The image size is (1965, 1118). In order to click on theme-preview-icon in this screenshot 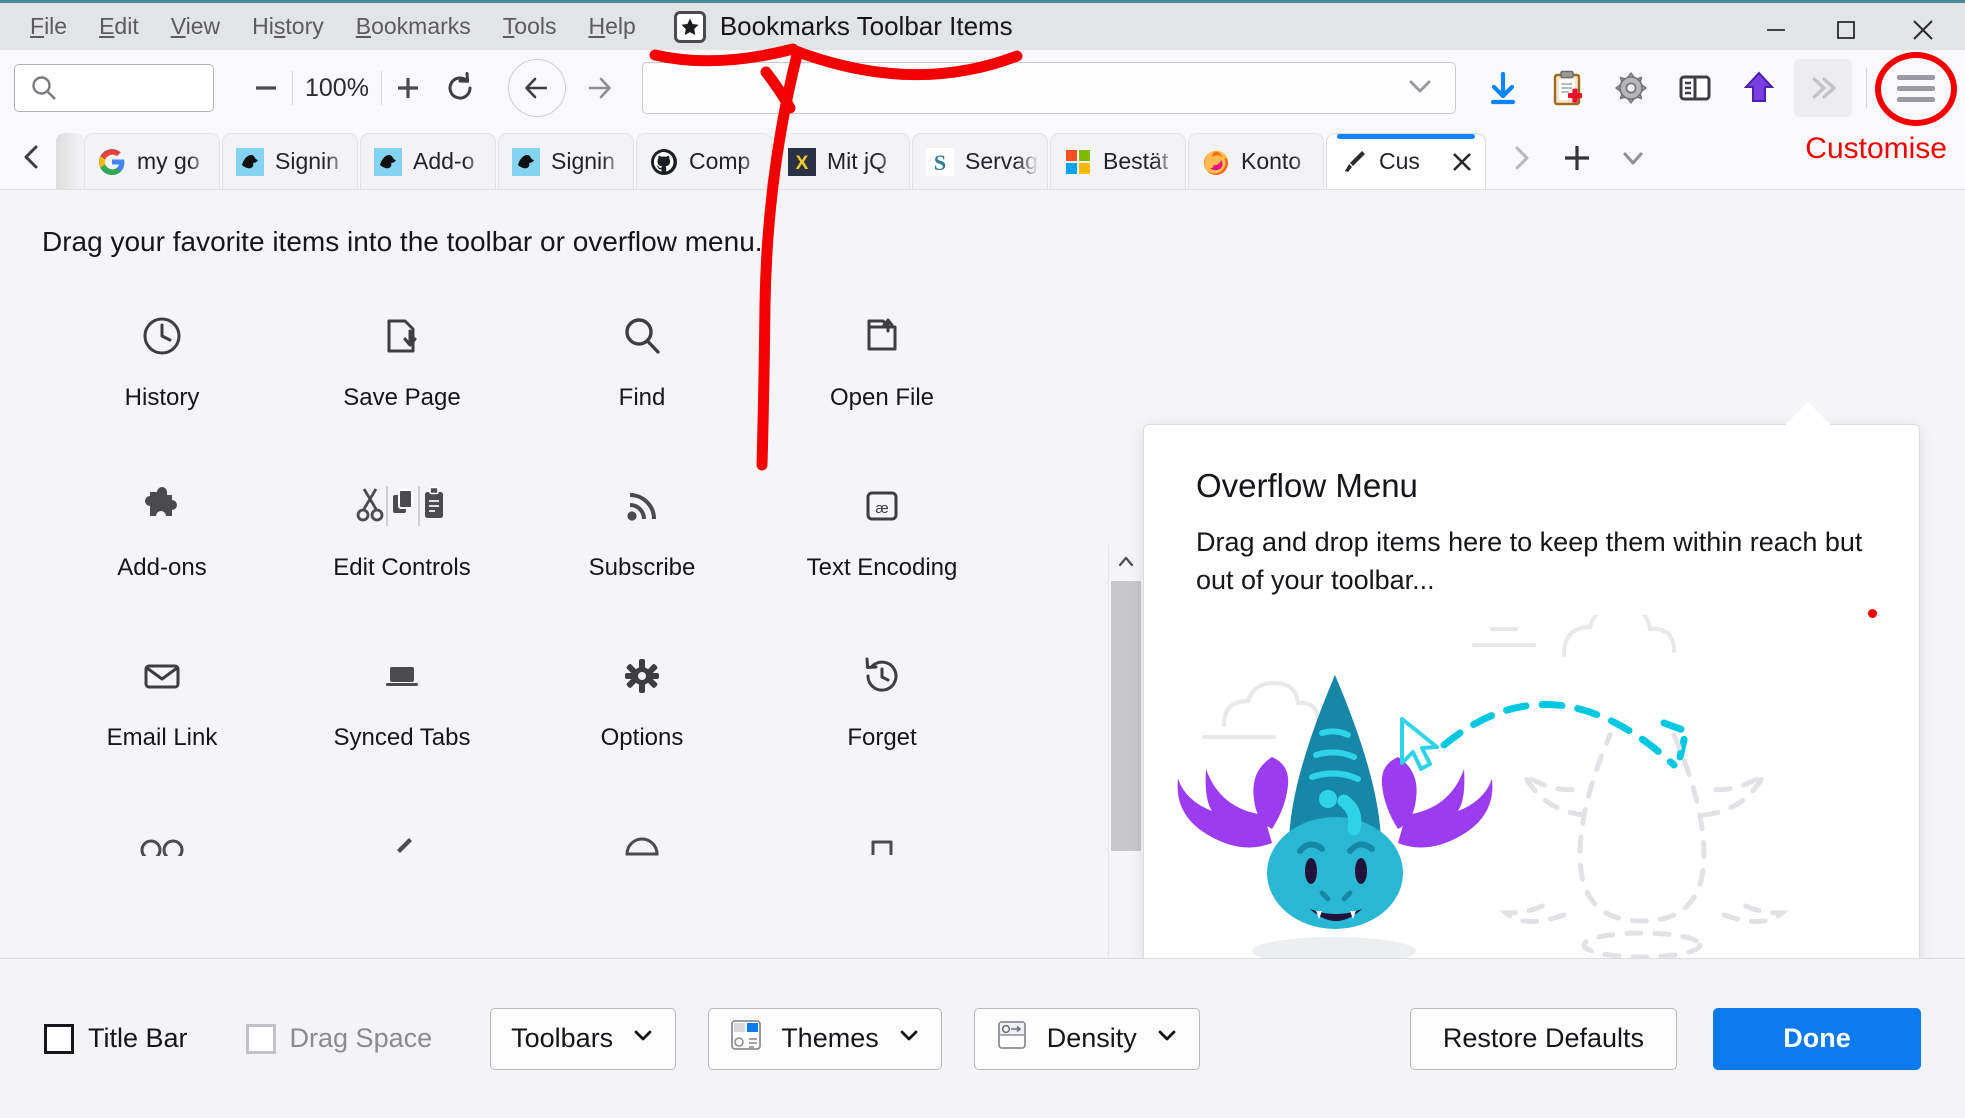, I will do `click(746, 1038)`.